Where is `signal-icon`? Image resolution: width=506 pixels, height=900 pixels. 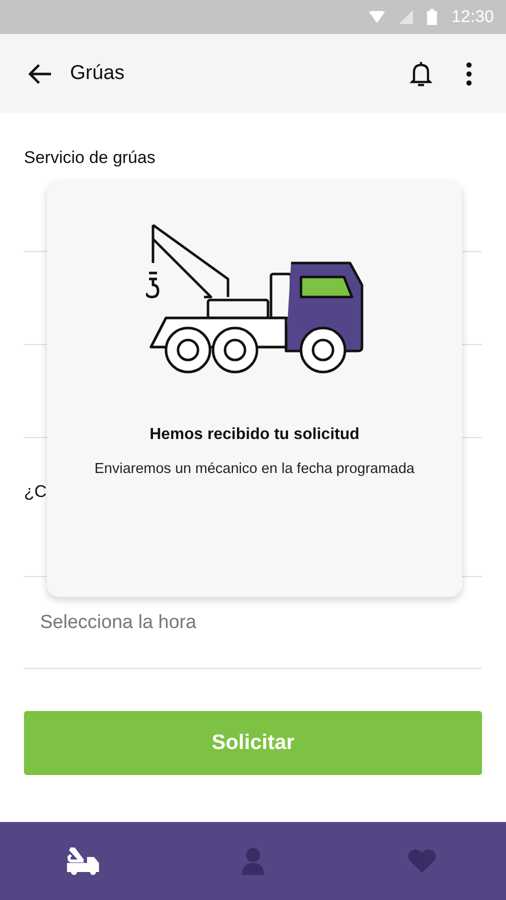
signal-icon is located at coordinates (406, 17).